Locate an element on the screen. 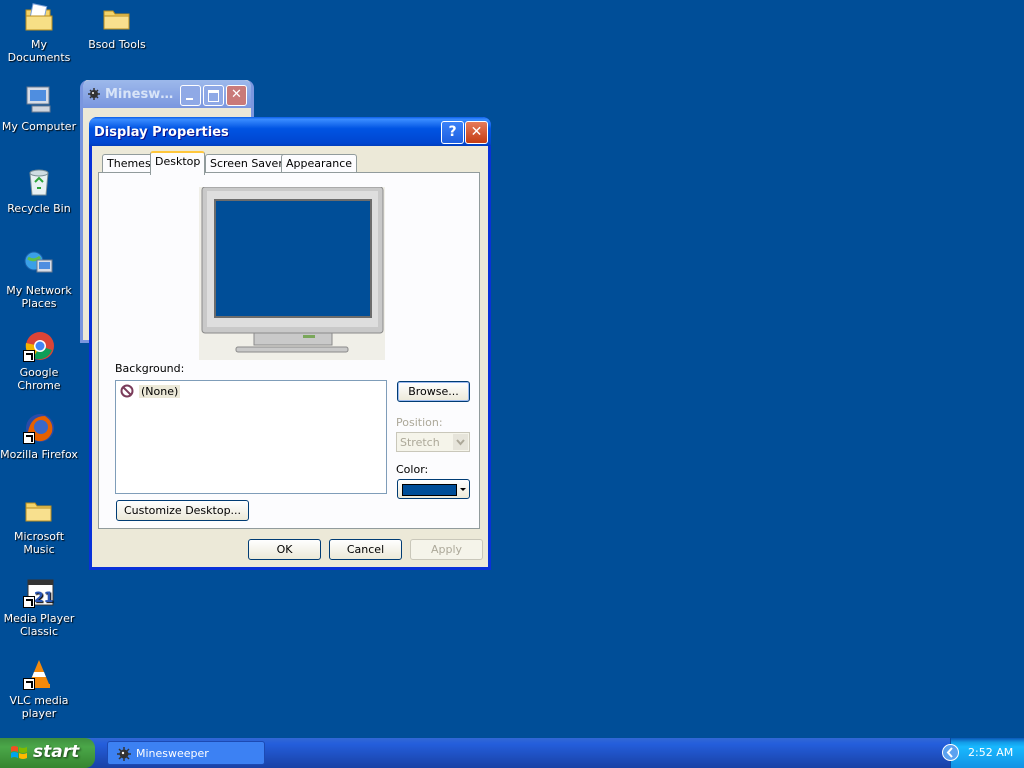  background-none-item: (None) is located at coordinates (160, 391).